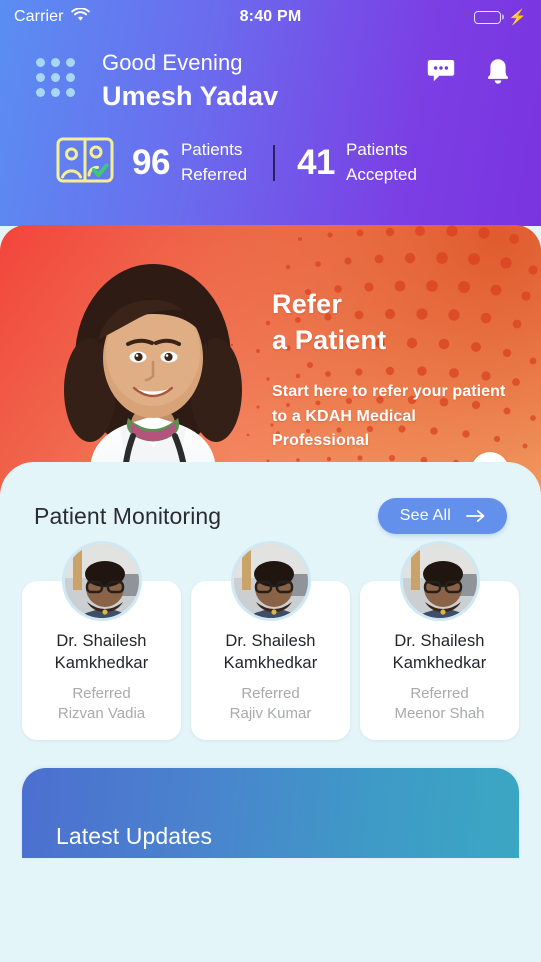  I want to click on stat-patients-referred: 96 Patients Referred, so click(189, 162).